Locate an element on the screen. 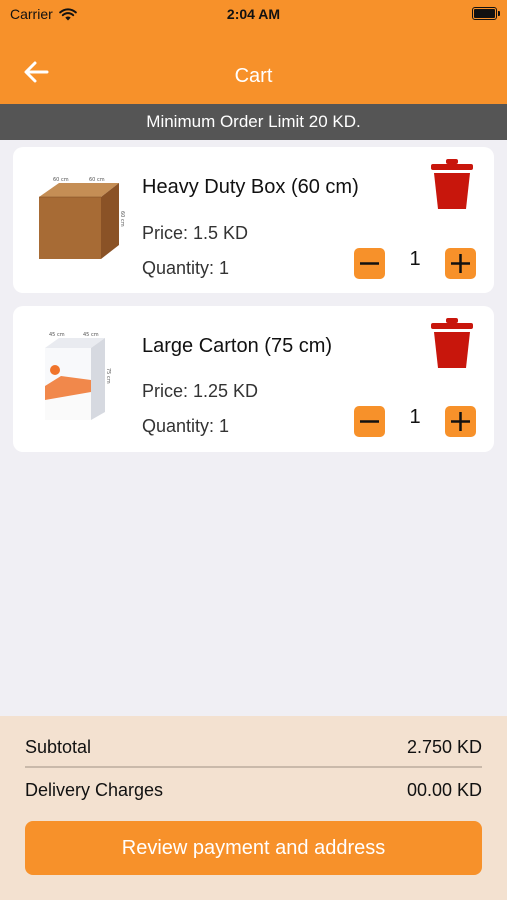 Image resolution: width=507 pixels, height=900 pixels. subtotal-value: 2.750 KD is located at coordinates (444, 747).